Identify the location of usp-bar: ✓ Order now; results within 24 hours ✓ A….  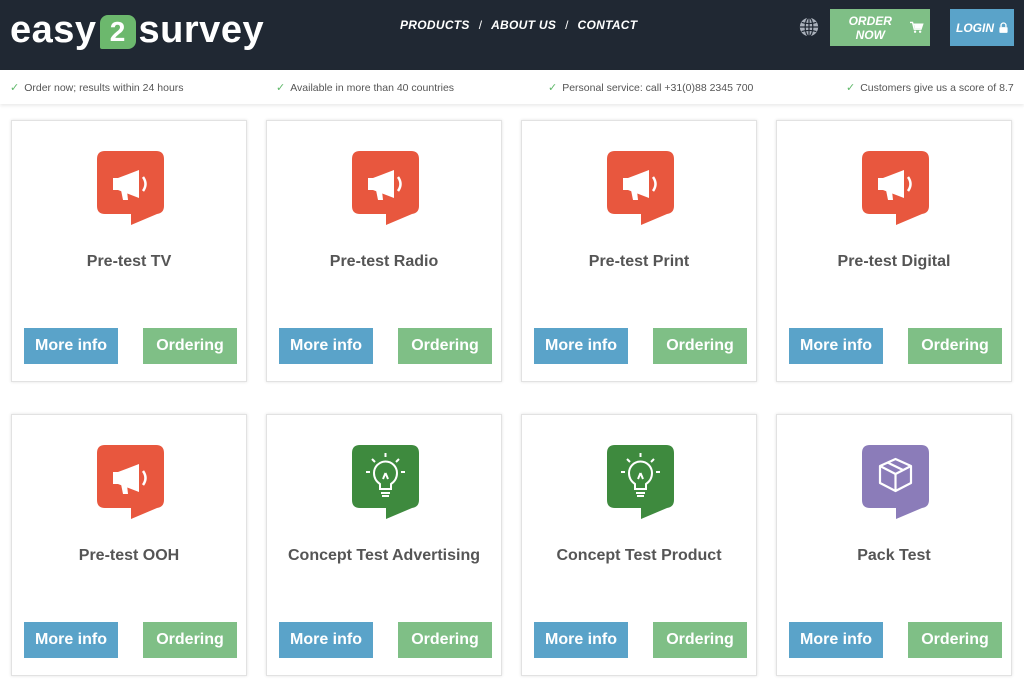
(512, 87).